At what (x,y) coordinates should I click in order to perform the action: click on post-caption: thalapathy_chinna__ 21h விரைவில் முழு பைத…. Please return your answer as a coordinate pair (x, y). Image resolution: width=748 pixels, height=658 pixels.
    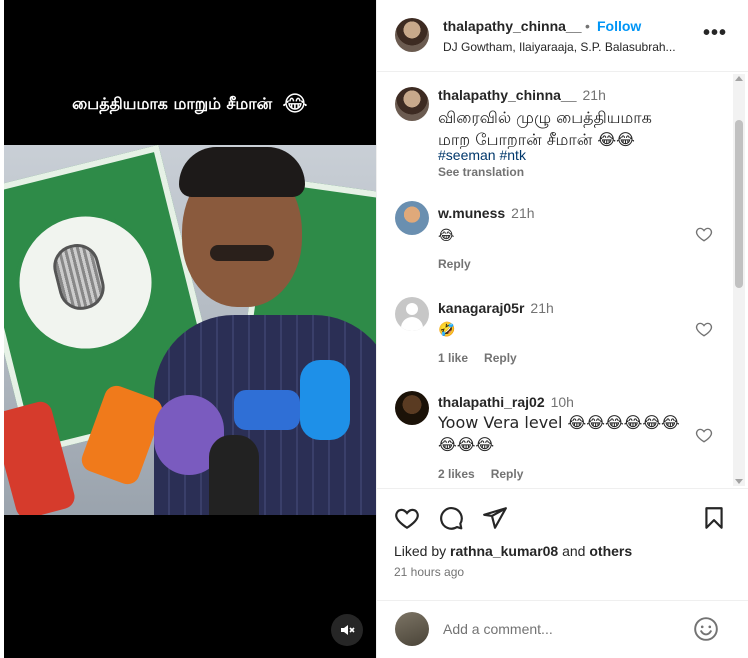
    Looking at the image, I should click on (559, 128).